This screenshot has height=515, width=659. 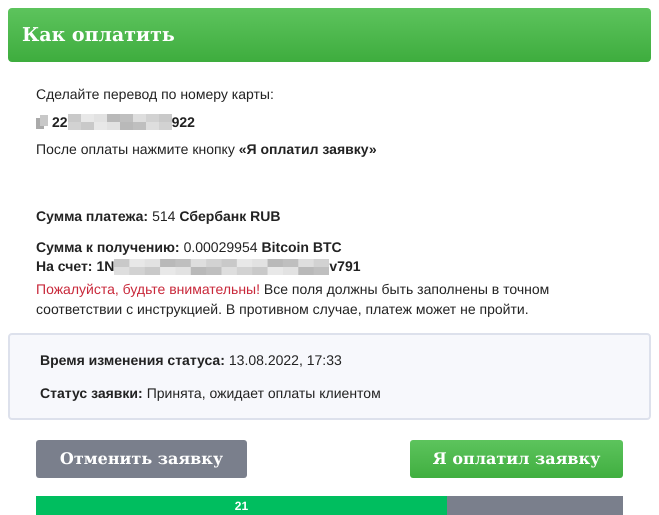 I want to click on instruction-text: Сделайте перевод по номеру карты:, so click(x=155, y=94).